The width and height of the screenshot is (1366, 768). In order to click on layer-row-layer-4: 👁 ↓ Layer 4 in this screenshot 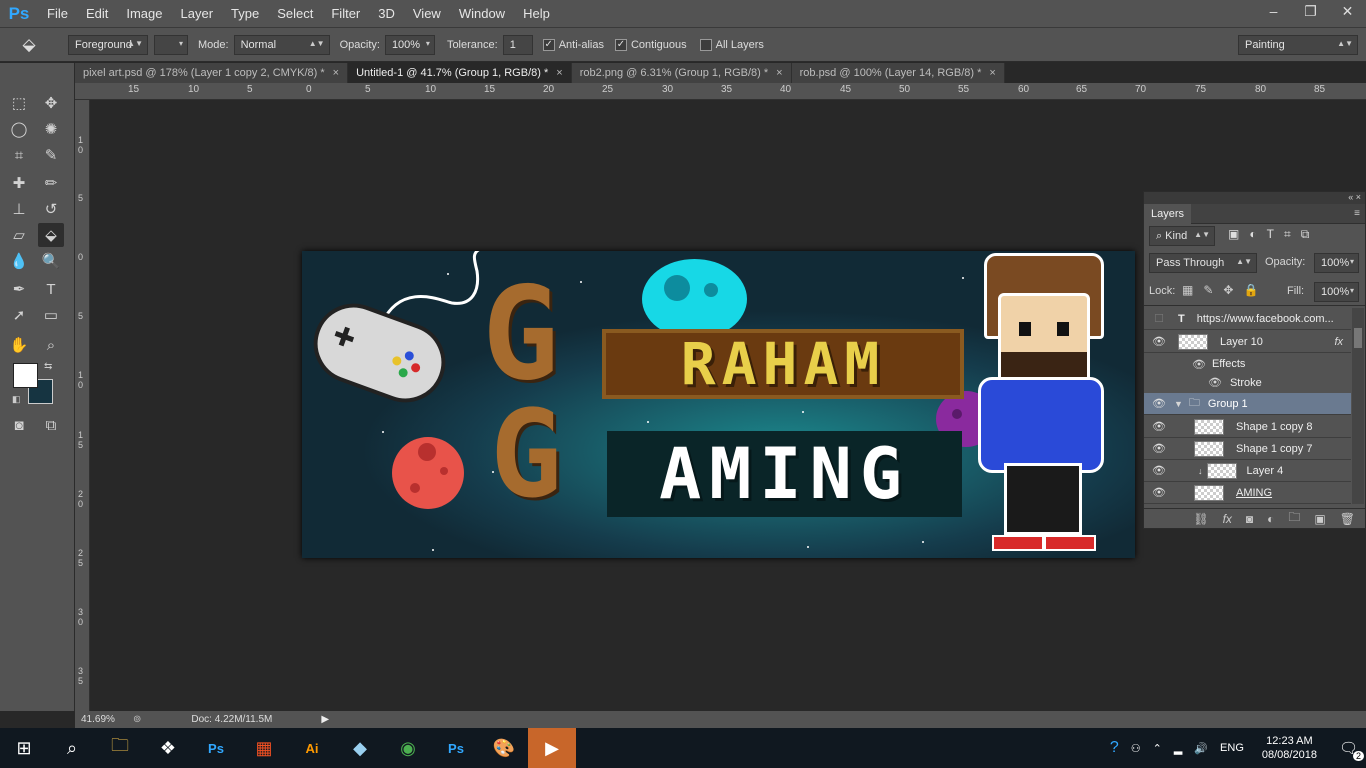, I will do `click(1247, 471)`.